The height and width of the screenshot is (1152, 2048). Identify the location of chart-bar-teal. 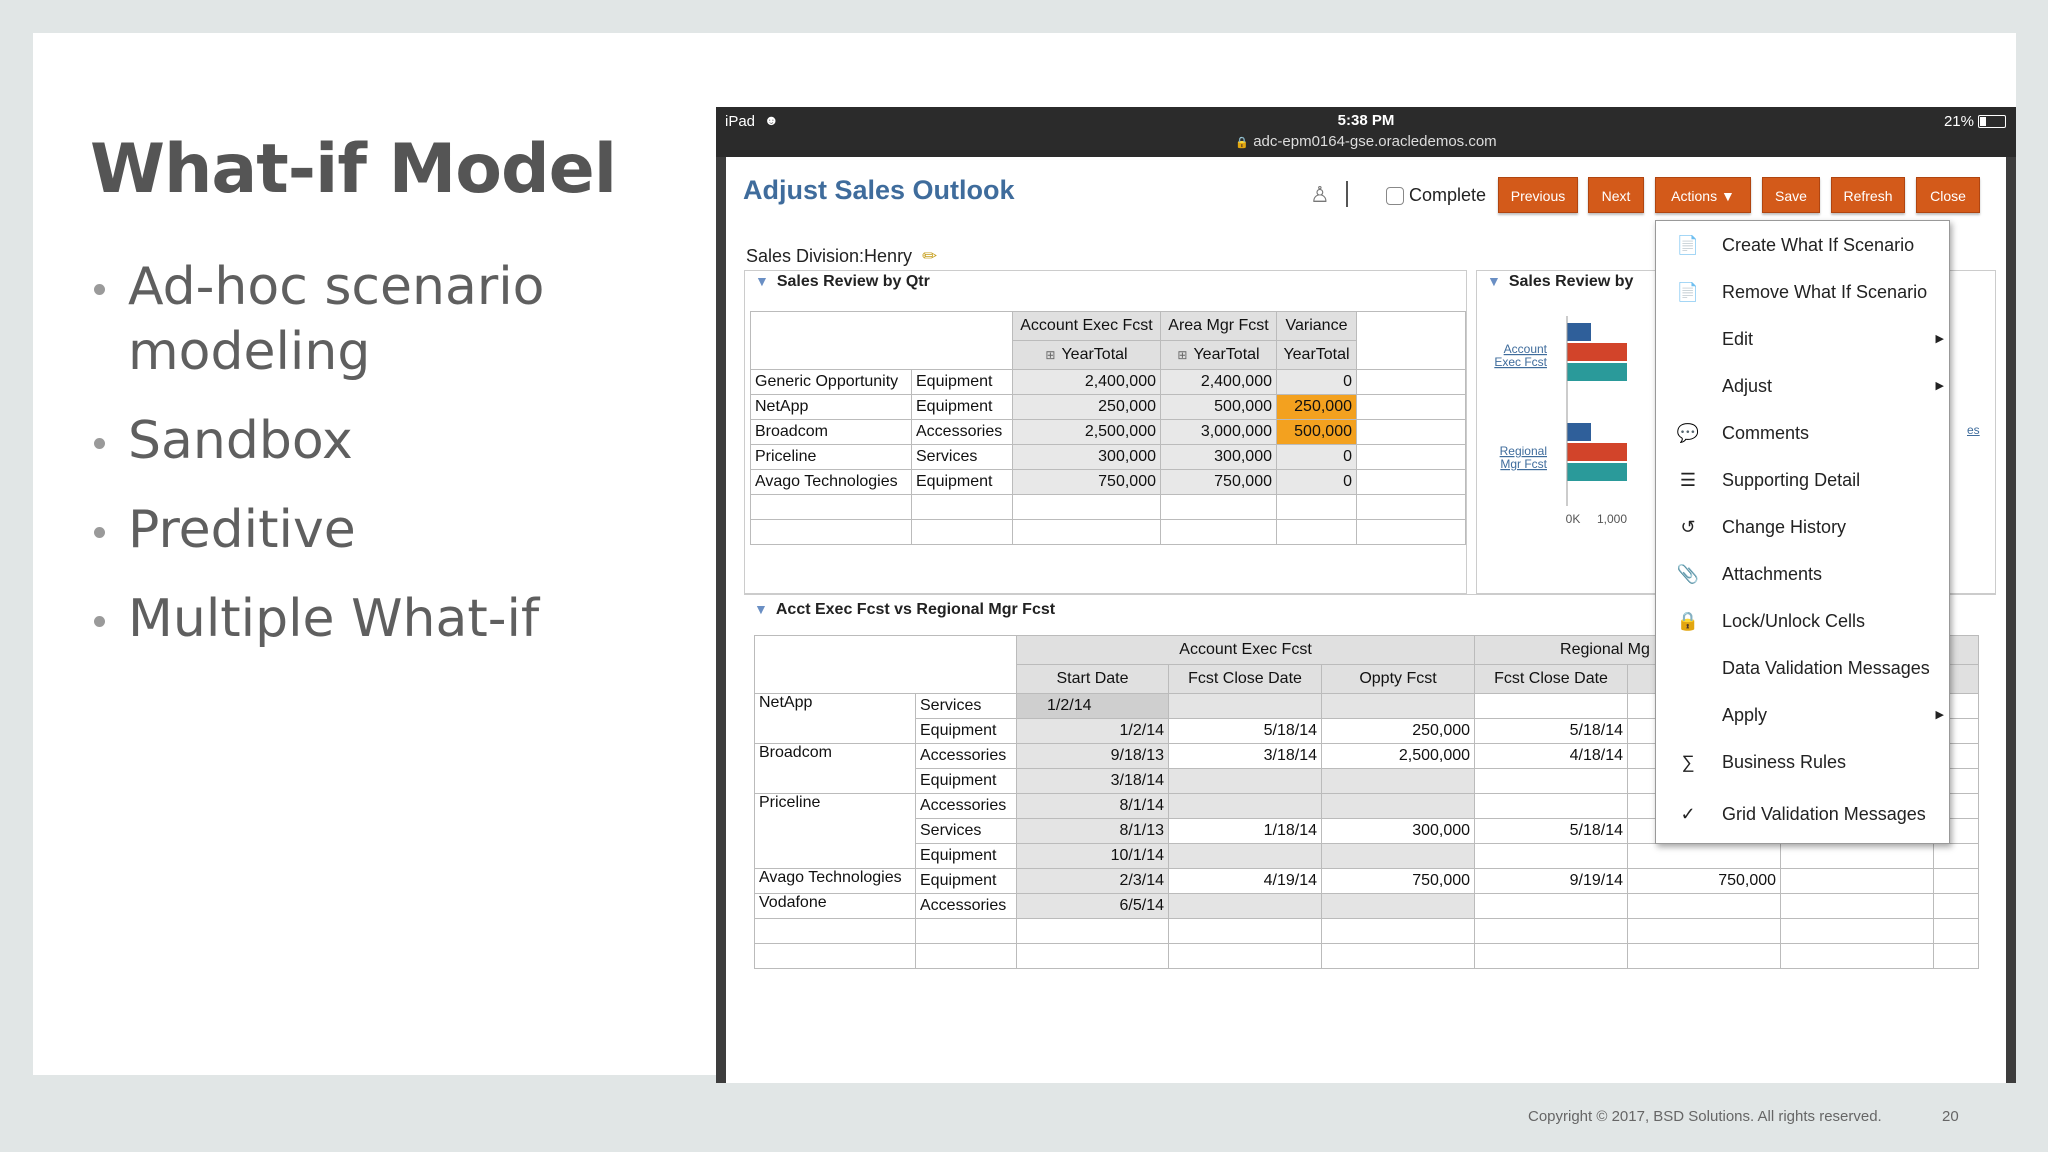
(1597, 472).